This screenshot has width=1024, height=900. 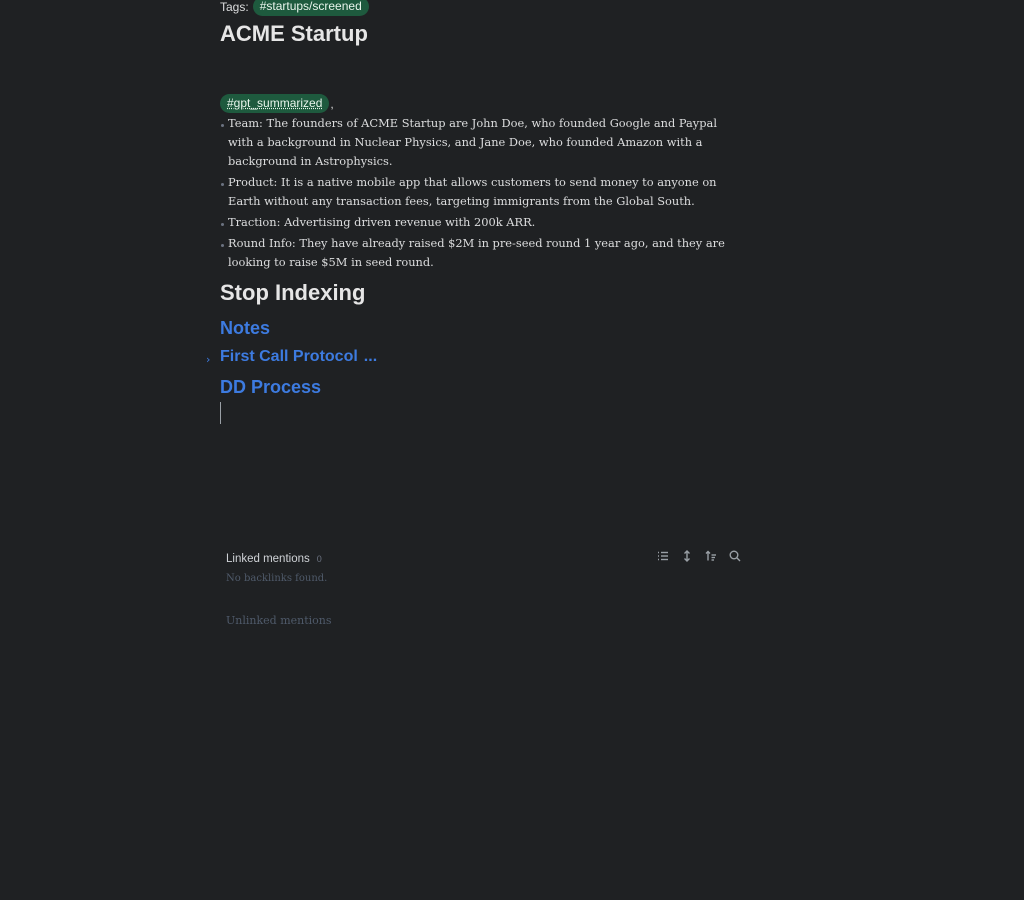 I want to click on frontmatter-tags: Tags: #startups/screened, so click(x=294, y=8).